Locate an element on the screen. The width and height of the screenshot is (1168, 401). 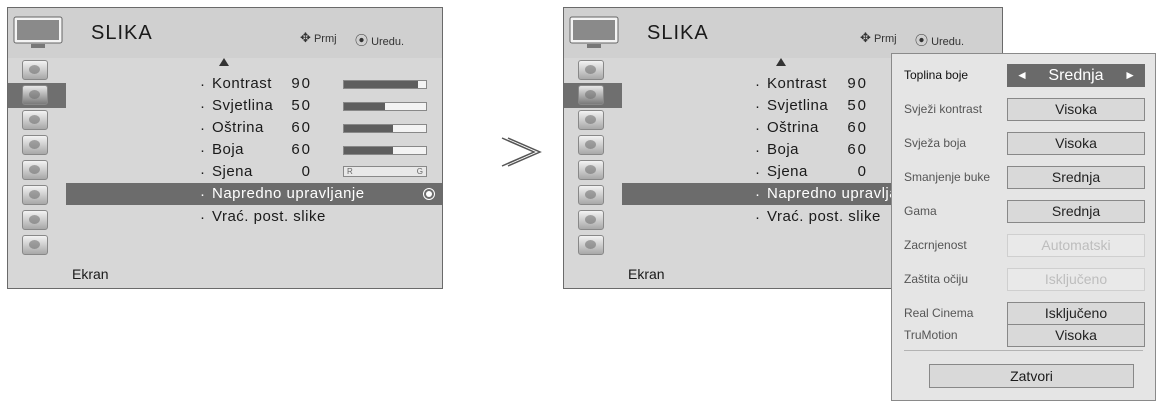
tint-bar: R G is located at coordinates (385, 171).